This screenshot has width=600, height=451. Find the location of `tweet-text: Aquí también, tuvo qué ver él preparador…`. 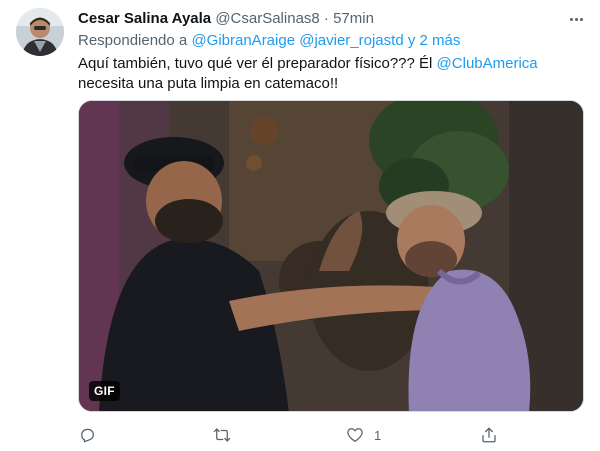

tweet-text: Aquí también, tuvo qué ver él preparador… is located at coordinates (328, 74).